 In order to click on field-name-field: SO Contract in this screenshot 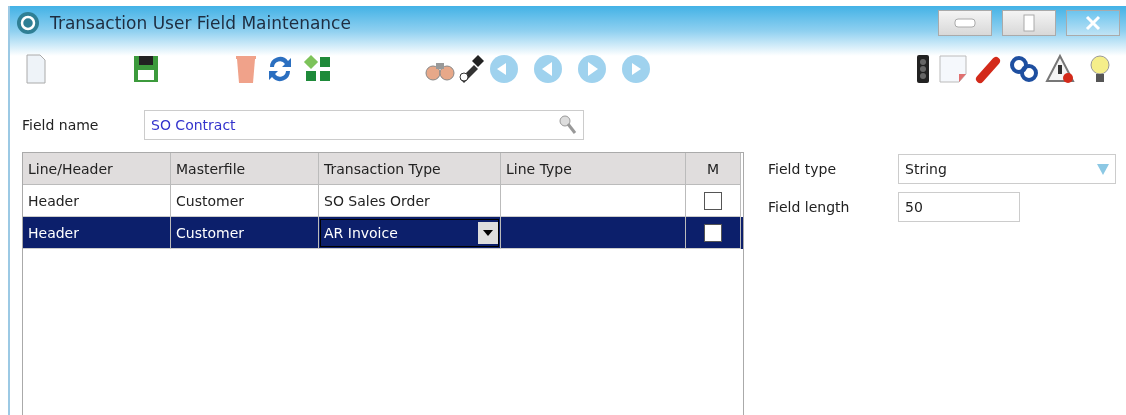, I will do `click(364, 125)`.